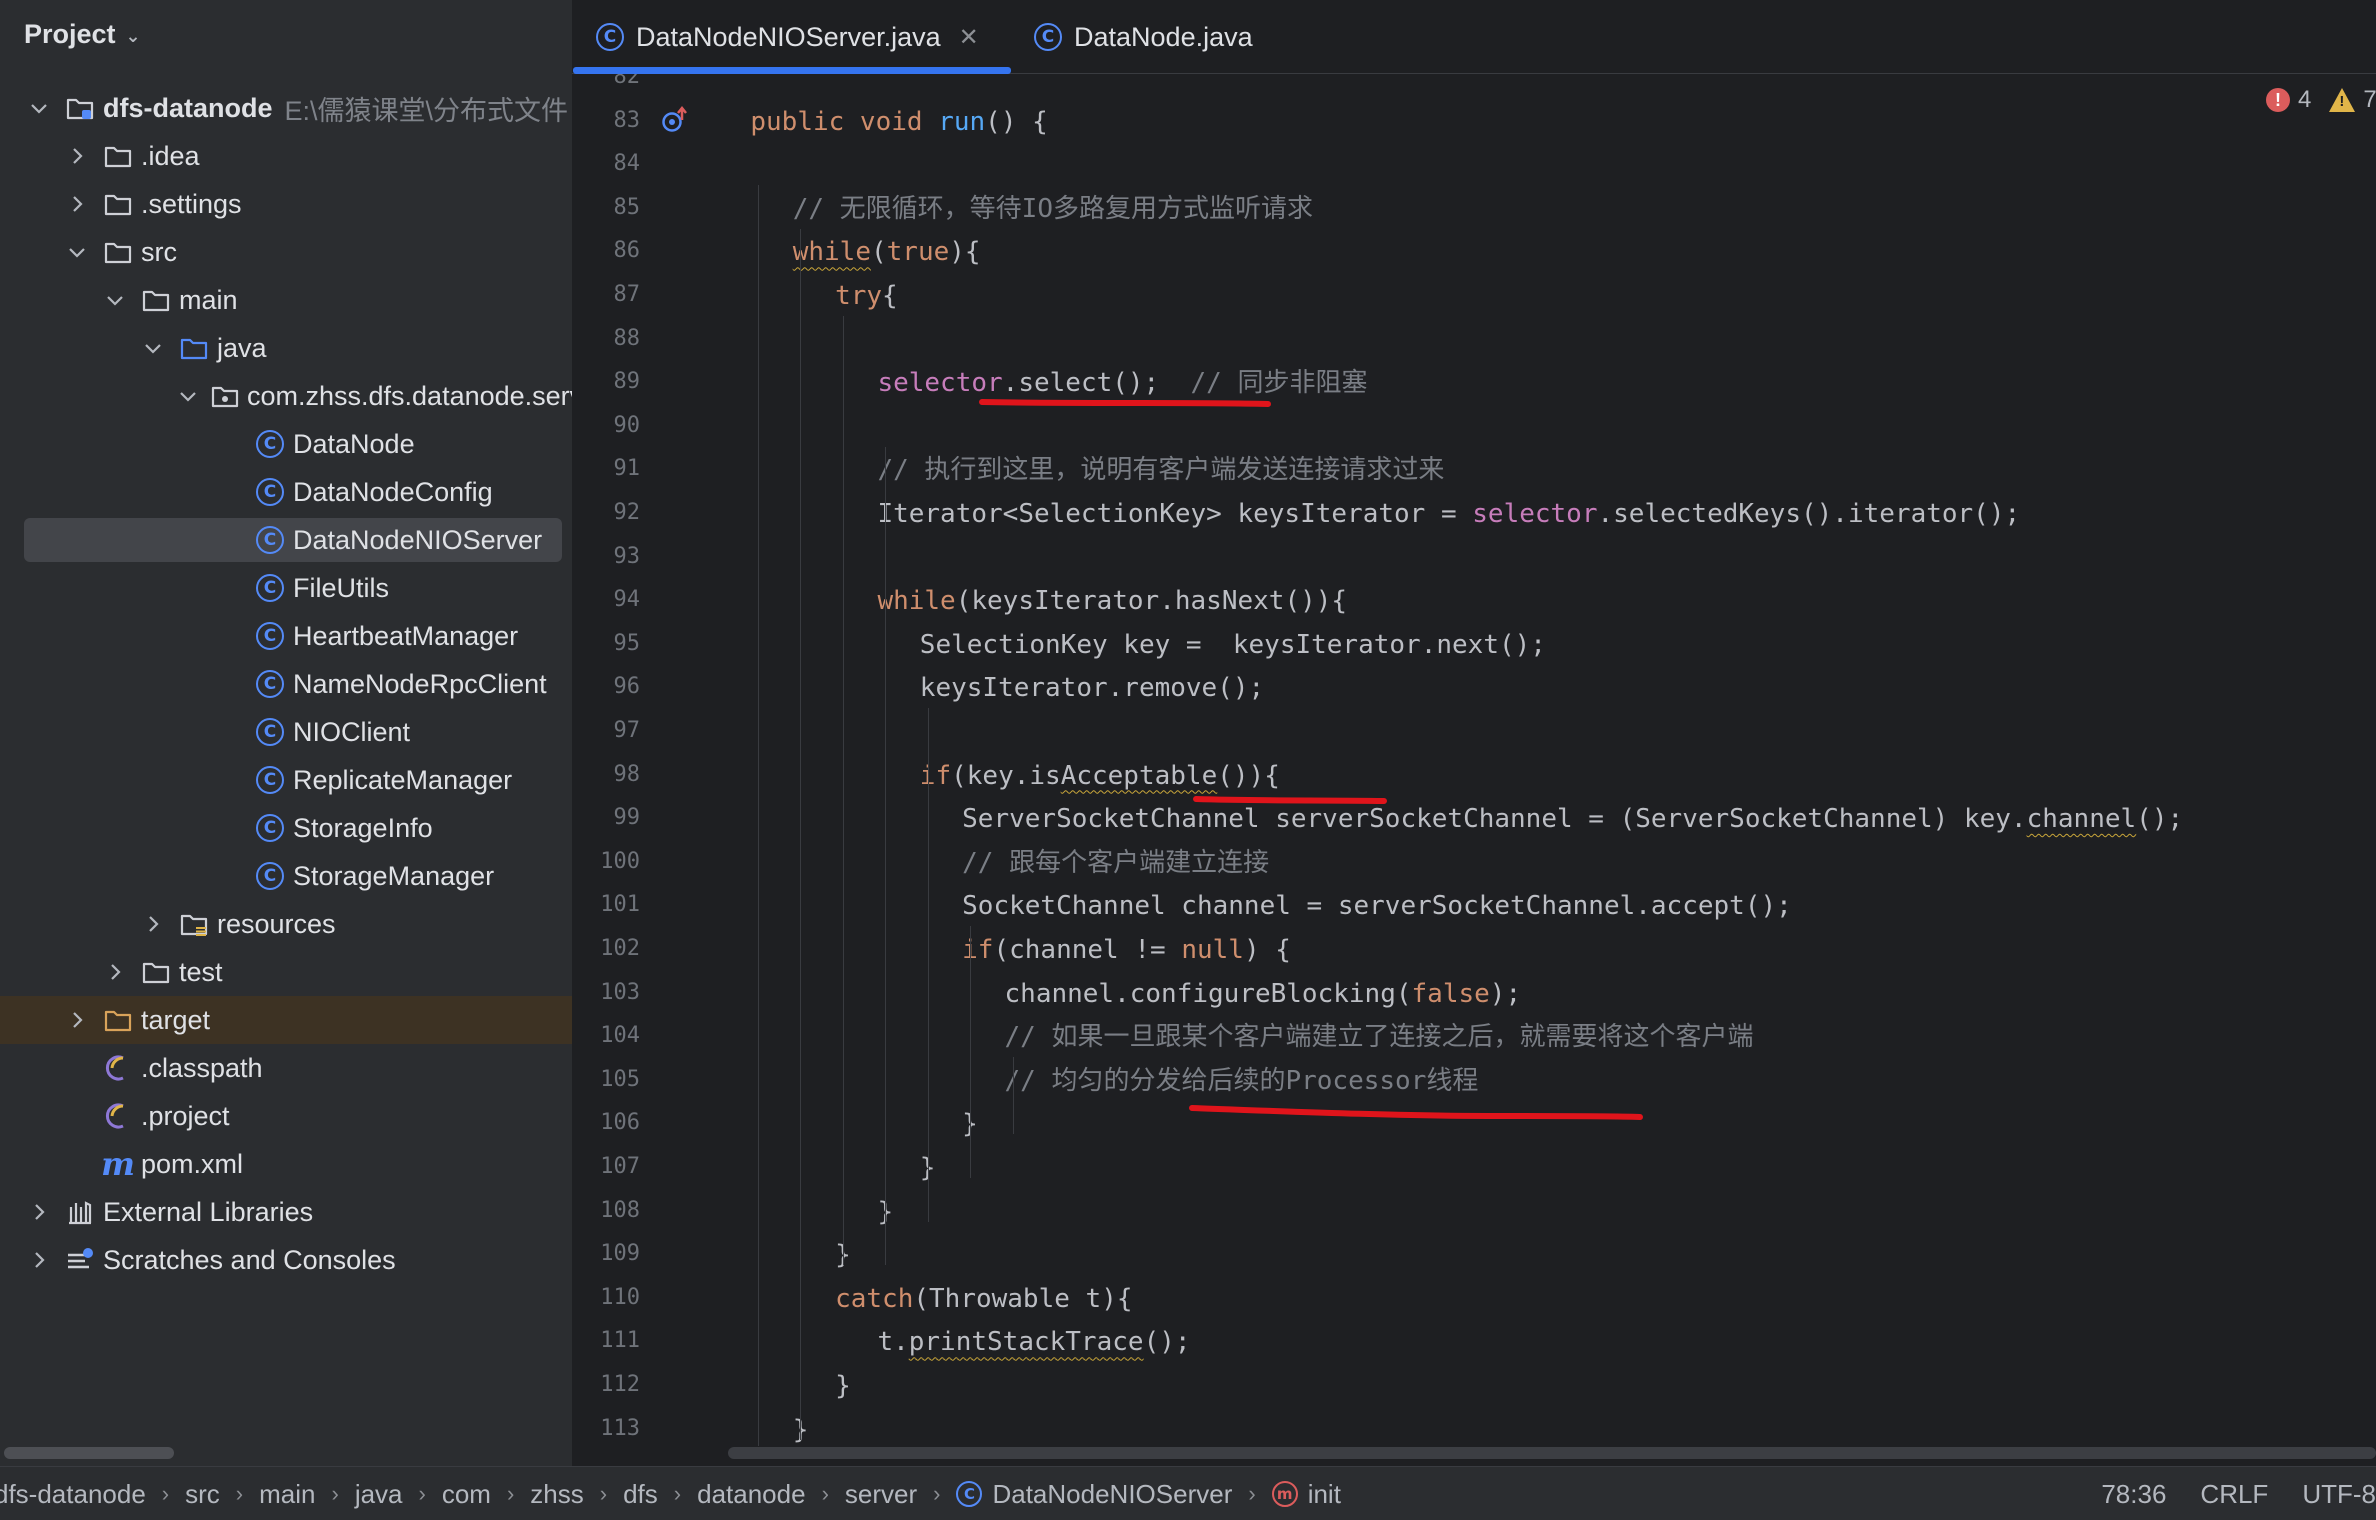  I want to click on tree-item-storageinfo: C StorageInfo, so click(286, 828).